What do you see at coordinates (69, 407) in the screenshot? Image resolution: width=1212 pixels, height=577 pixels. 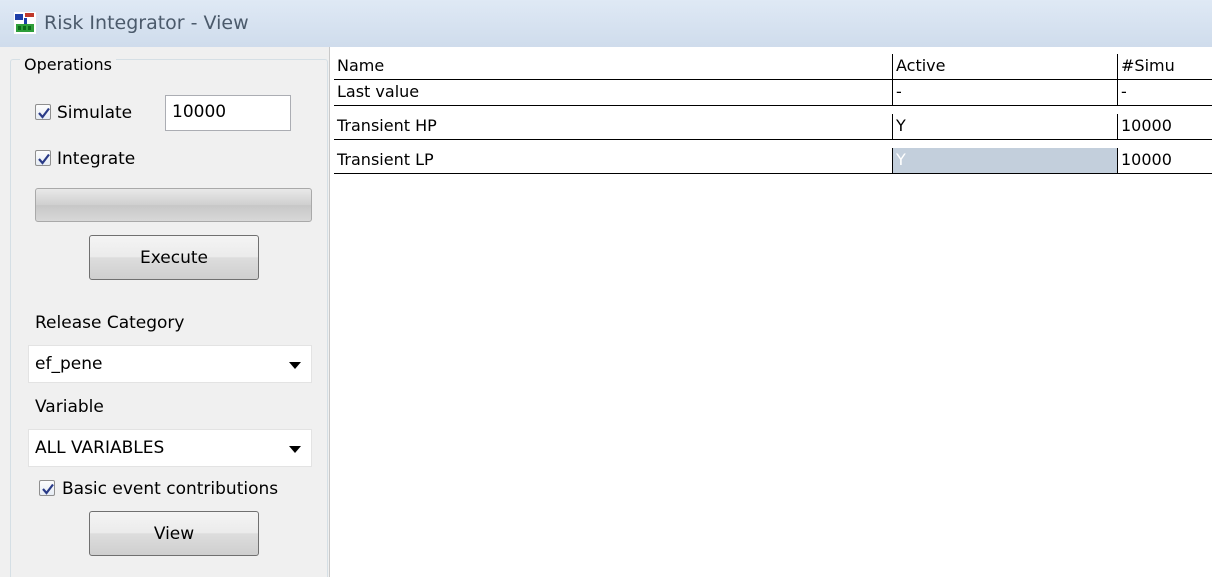 I see `variable-label: Variable` at bounding box center [69, 407].